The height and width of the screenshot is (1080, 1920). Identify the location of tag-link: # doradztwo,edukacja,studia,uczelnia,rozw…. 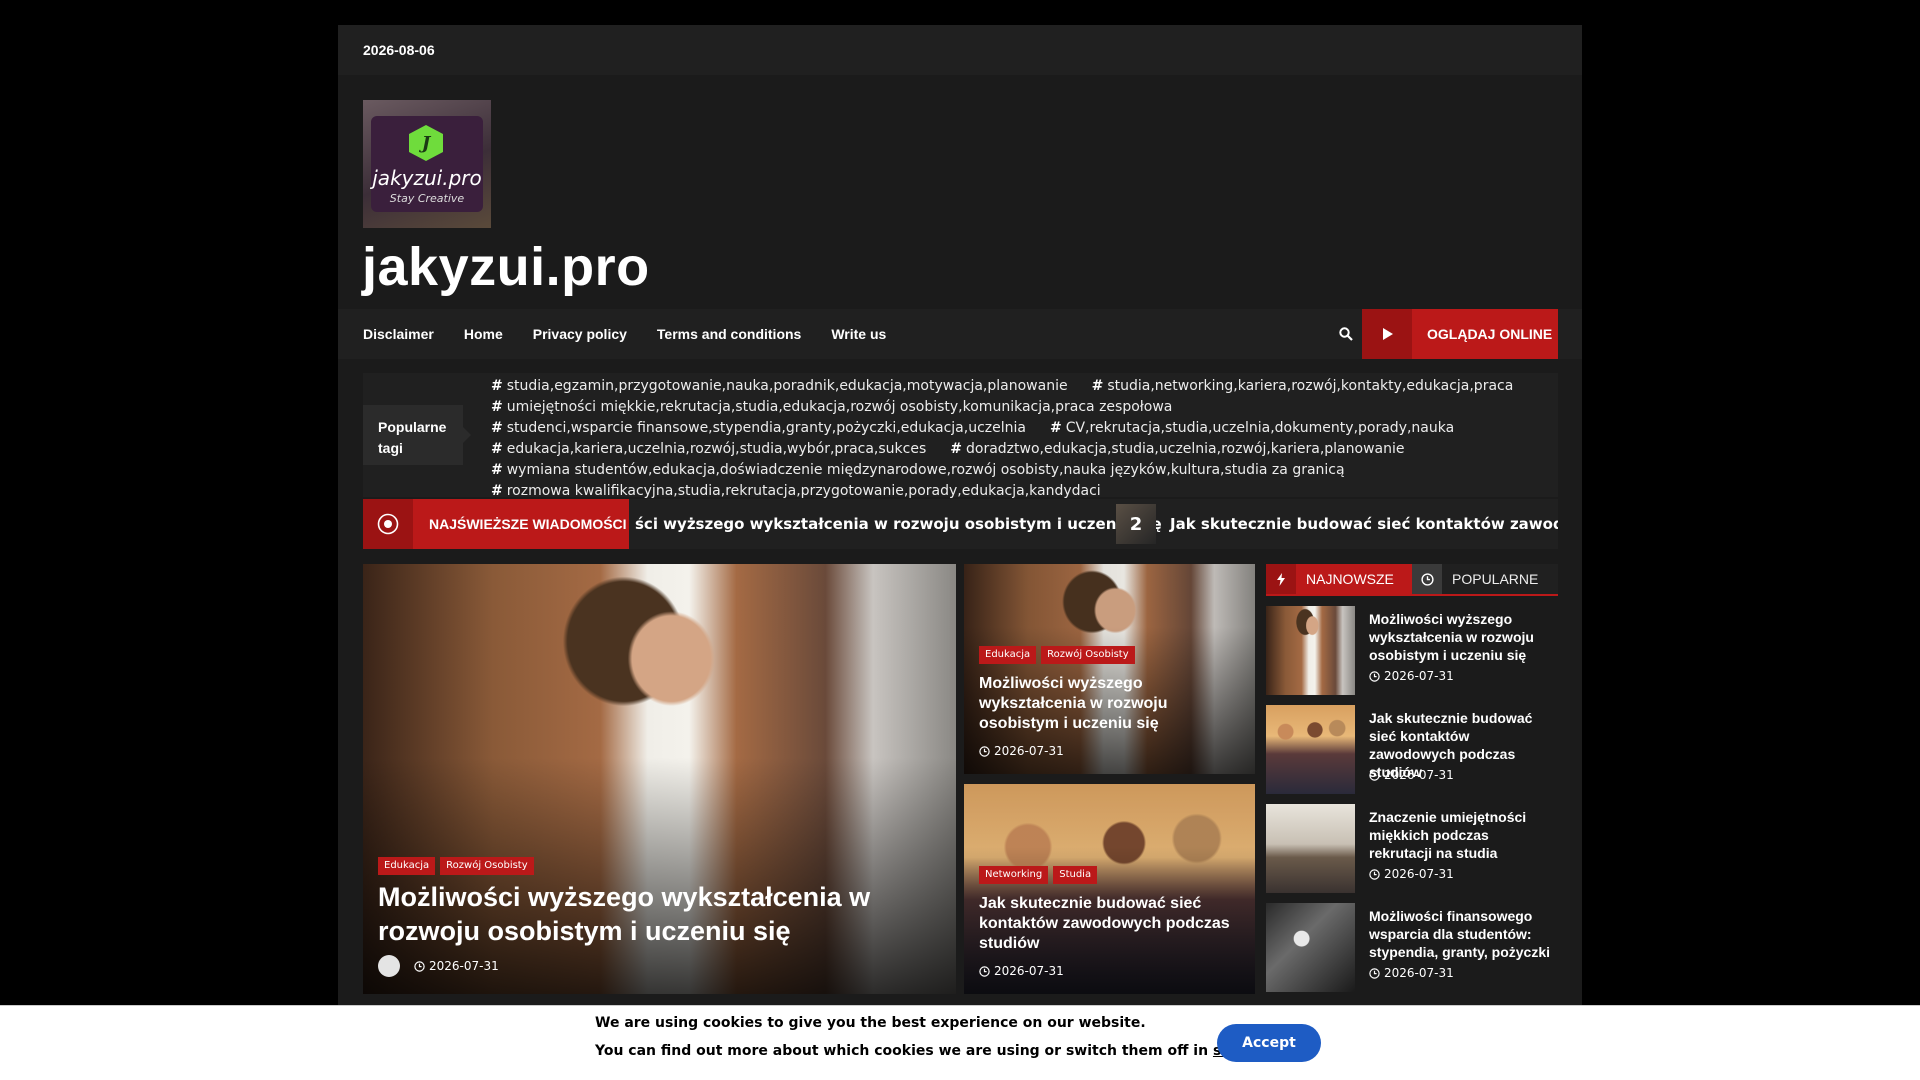
(1177, 449).